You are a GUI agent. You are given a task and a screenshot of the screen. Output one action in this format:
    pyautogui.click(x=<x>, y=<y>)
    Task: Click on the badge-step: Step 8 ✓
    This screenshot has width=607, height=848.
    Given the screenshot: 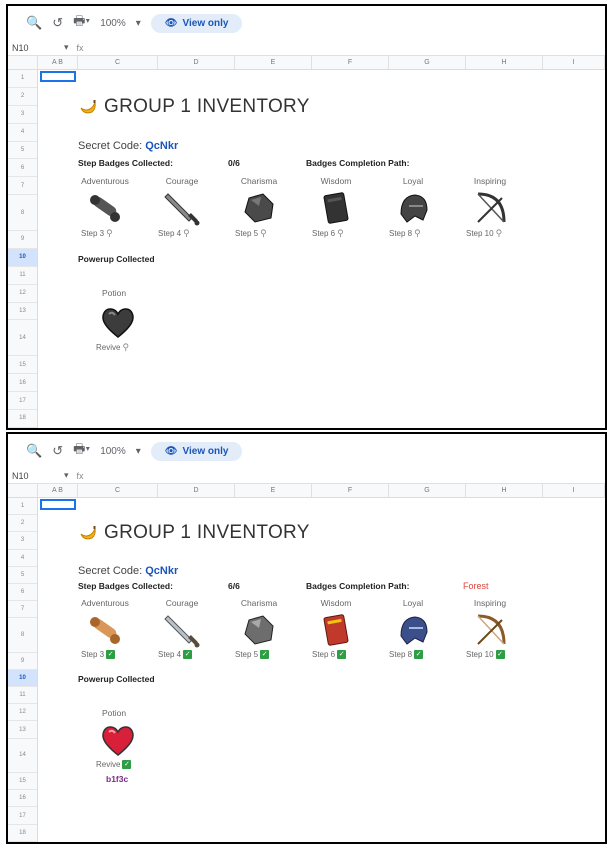 What is the action you would take?
    pyautogui.click(x=406, y=654)
    